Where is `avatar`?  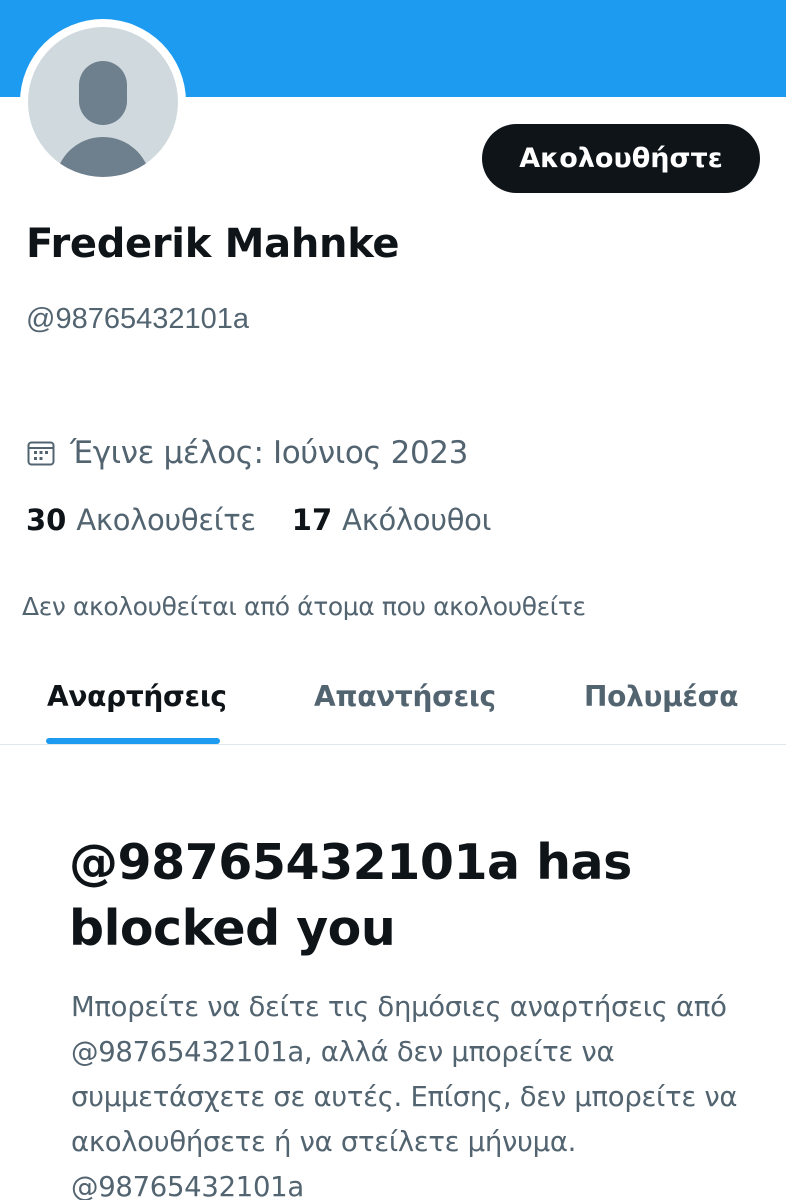 avatar is located at coordinates (103, 102).